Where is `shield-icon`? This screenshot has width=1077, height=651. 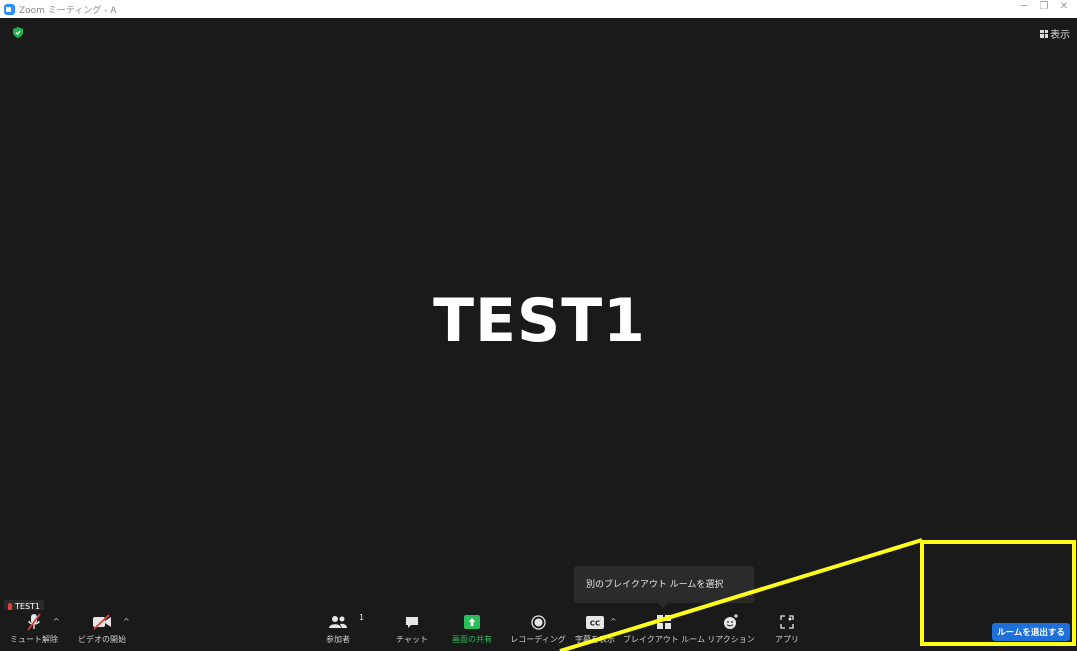
shield-icon is located at coordinates (18, 32).